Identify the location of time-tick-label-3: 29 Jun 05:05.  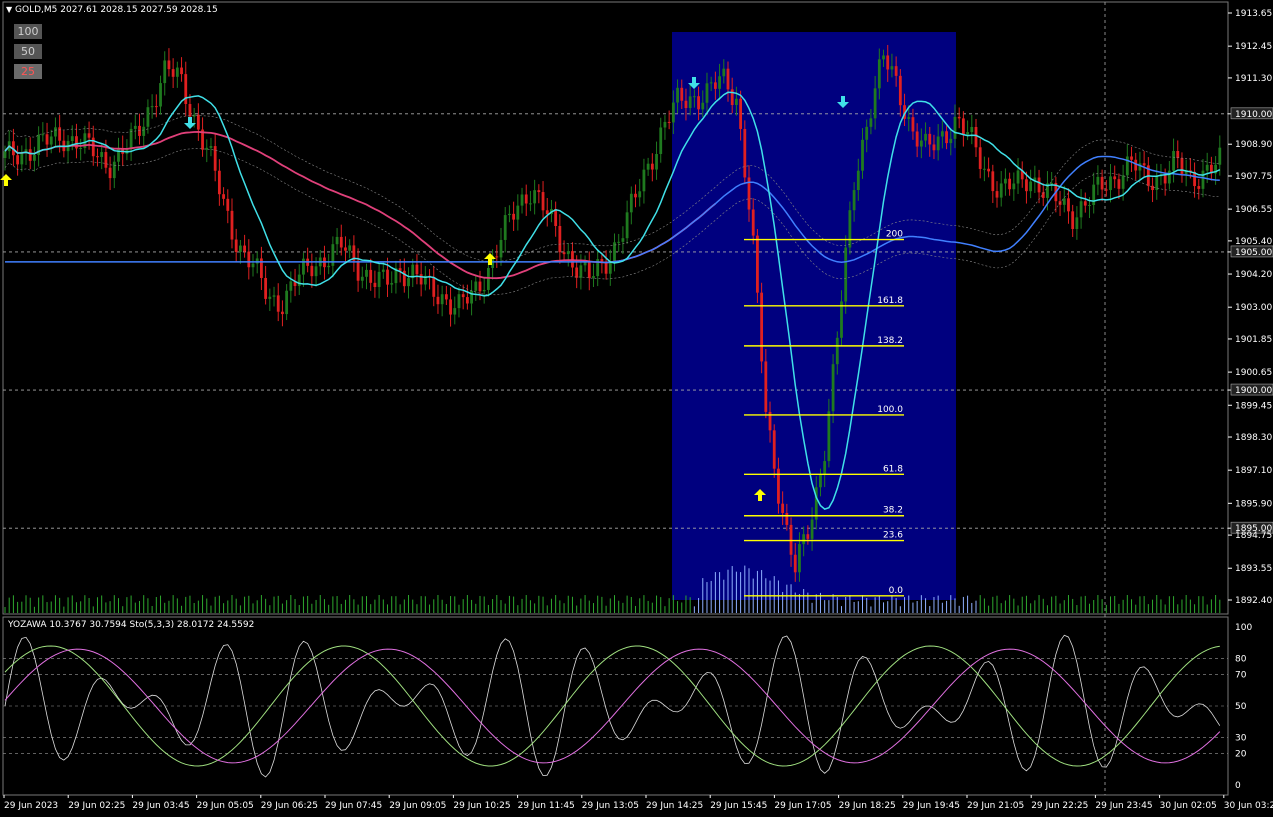
(225, 806).